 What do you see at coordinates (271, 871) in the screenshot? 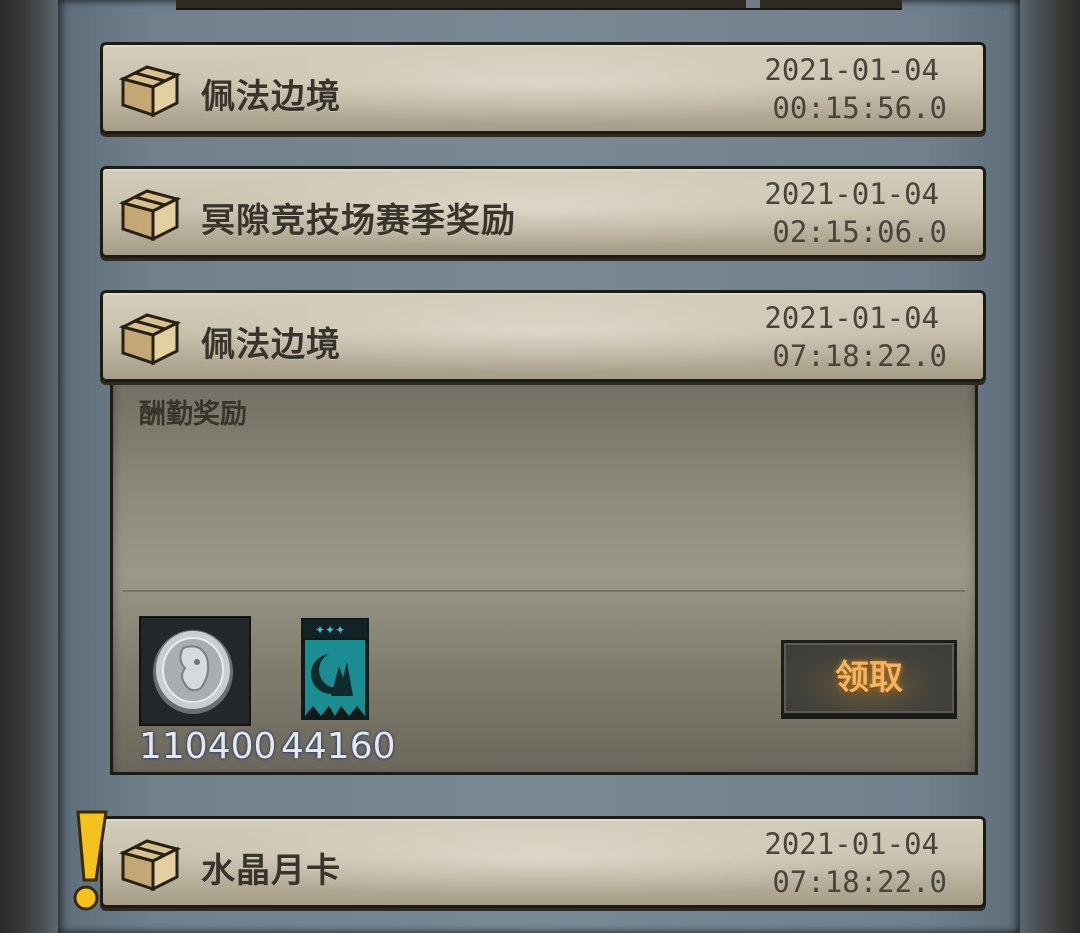
I see `mail-title: 水晶月卡` at bounding box center [271, 871].